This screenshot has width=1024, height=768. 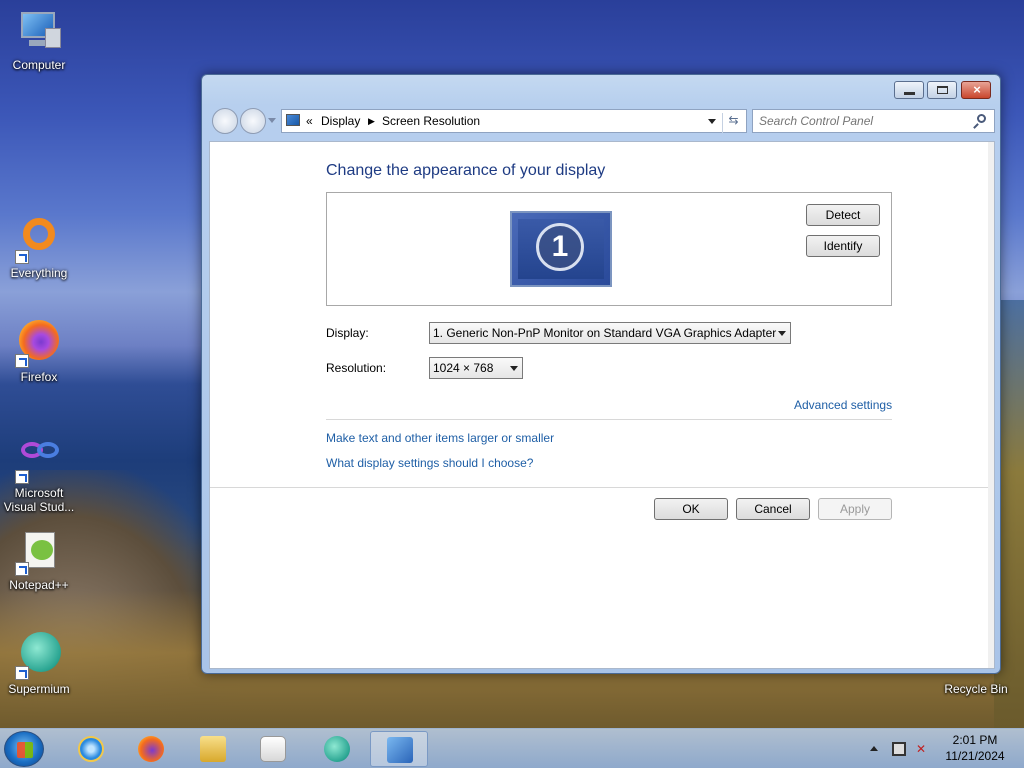 I want to click on monitor-1-tile: 1, so click(x=561, y=249).